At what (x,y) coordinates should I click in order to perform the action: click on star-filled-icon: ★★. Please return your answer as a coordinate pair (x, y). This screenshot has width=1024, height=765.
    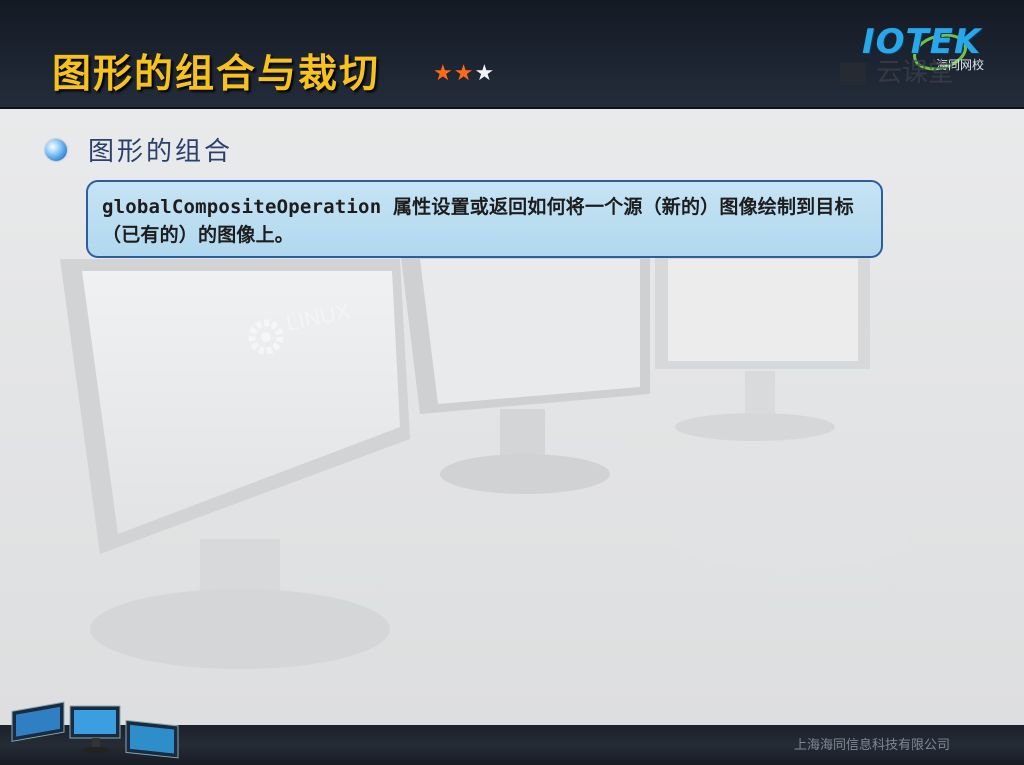
    Looking at the image, I should click on (454, 73).